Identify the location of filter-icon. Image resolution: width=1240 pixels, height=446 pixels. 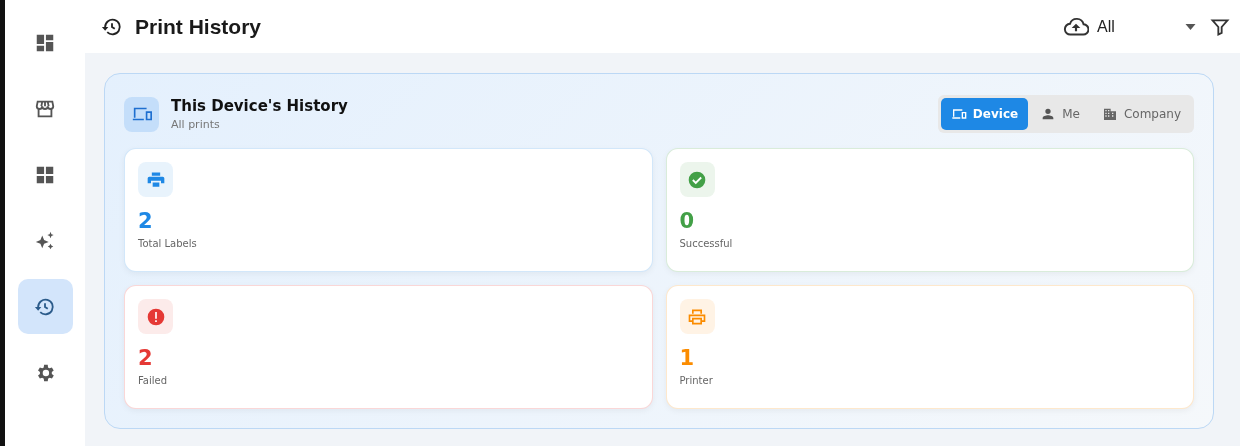
(1220, 26).